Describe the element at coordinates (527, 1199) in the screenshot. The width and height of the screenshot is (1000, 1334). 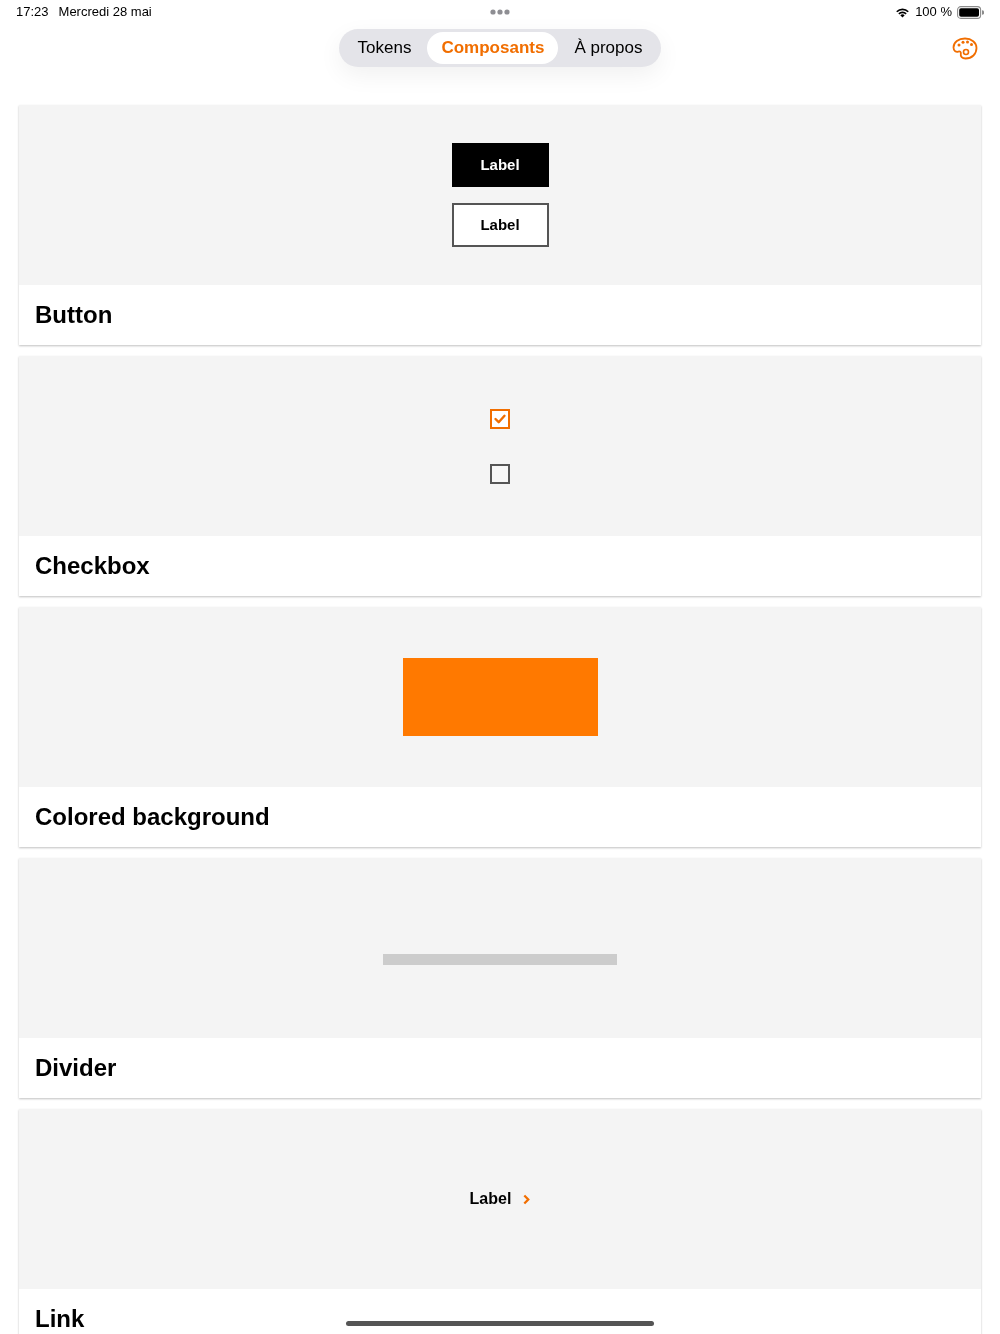
I see `chevron-right-icon` at that location.